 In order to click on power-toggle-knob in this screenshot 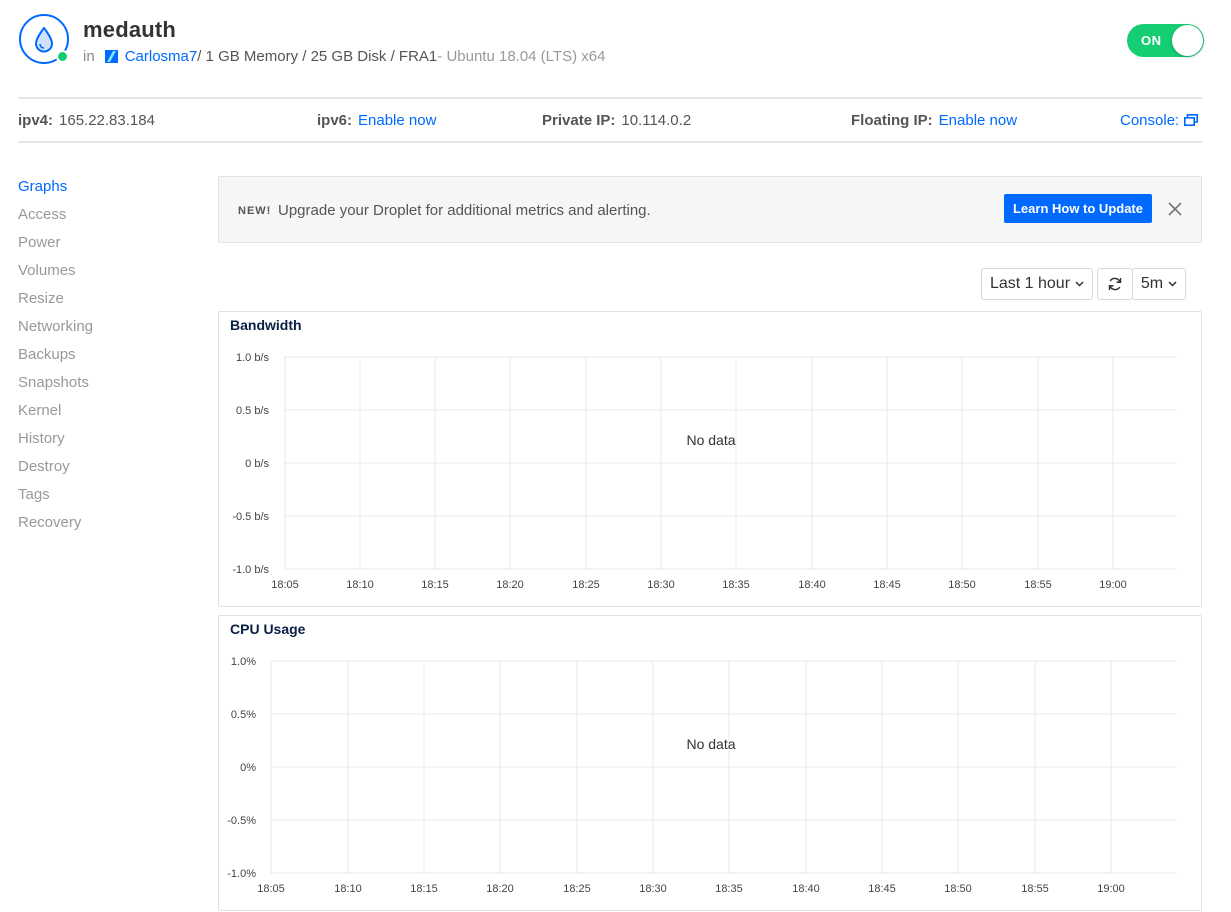, I will do `click(1187, 40)`.